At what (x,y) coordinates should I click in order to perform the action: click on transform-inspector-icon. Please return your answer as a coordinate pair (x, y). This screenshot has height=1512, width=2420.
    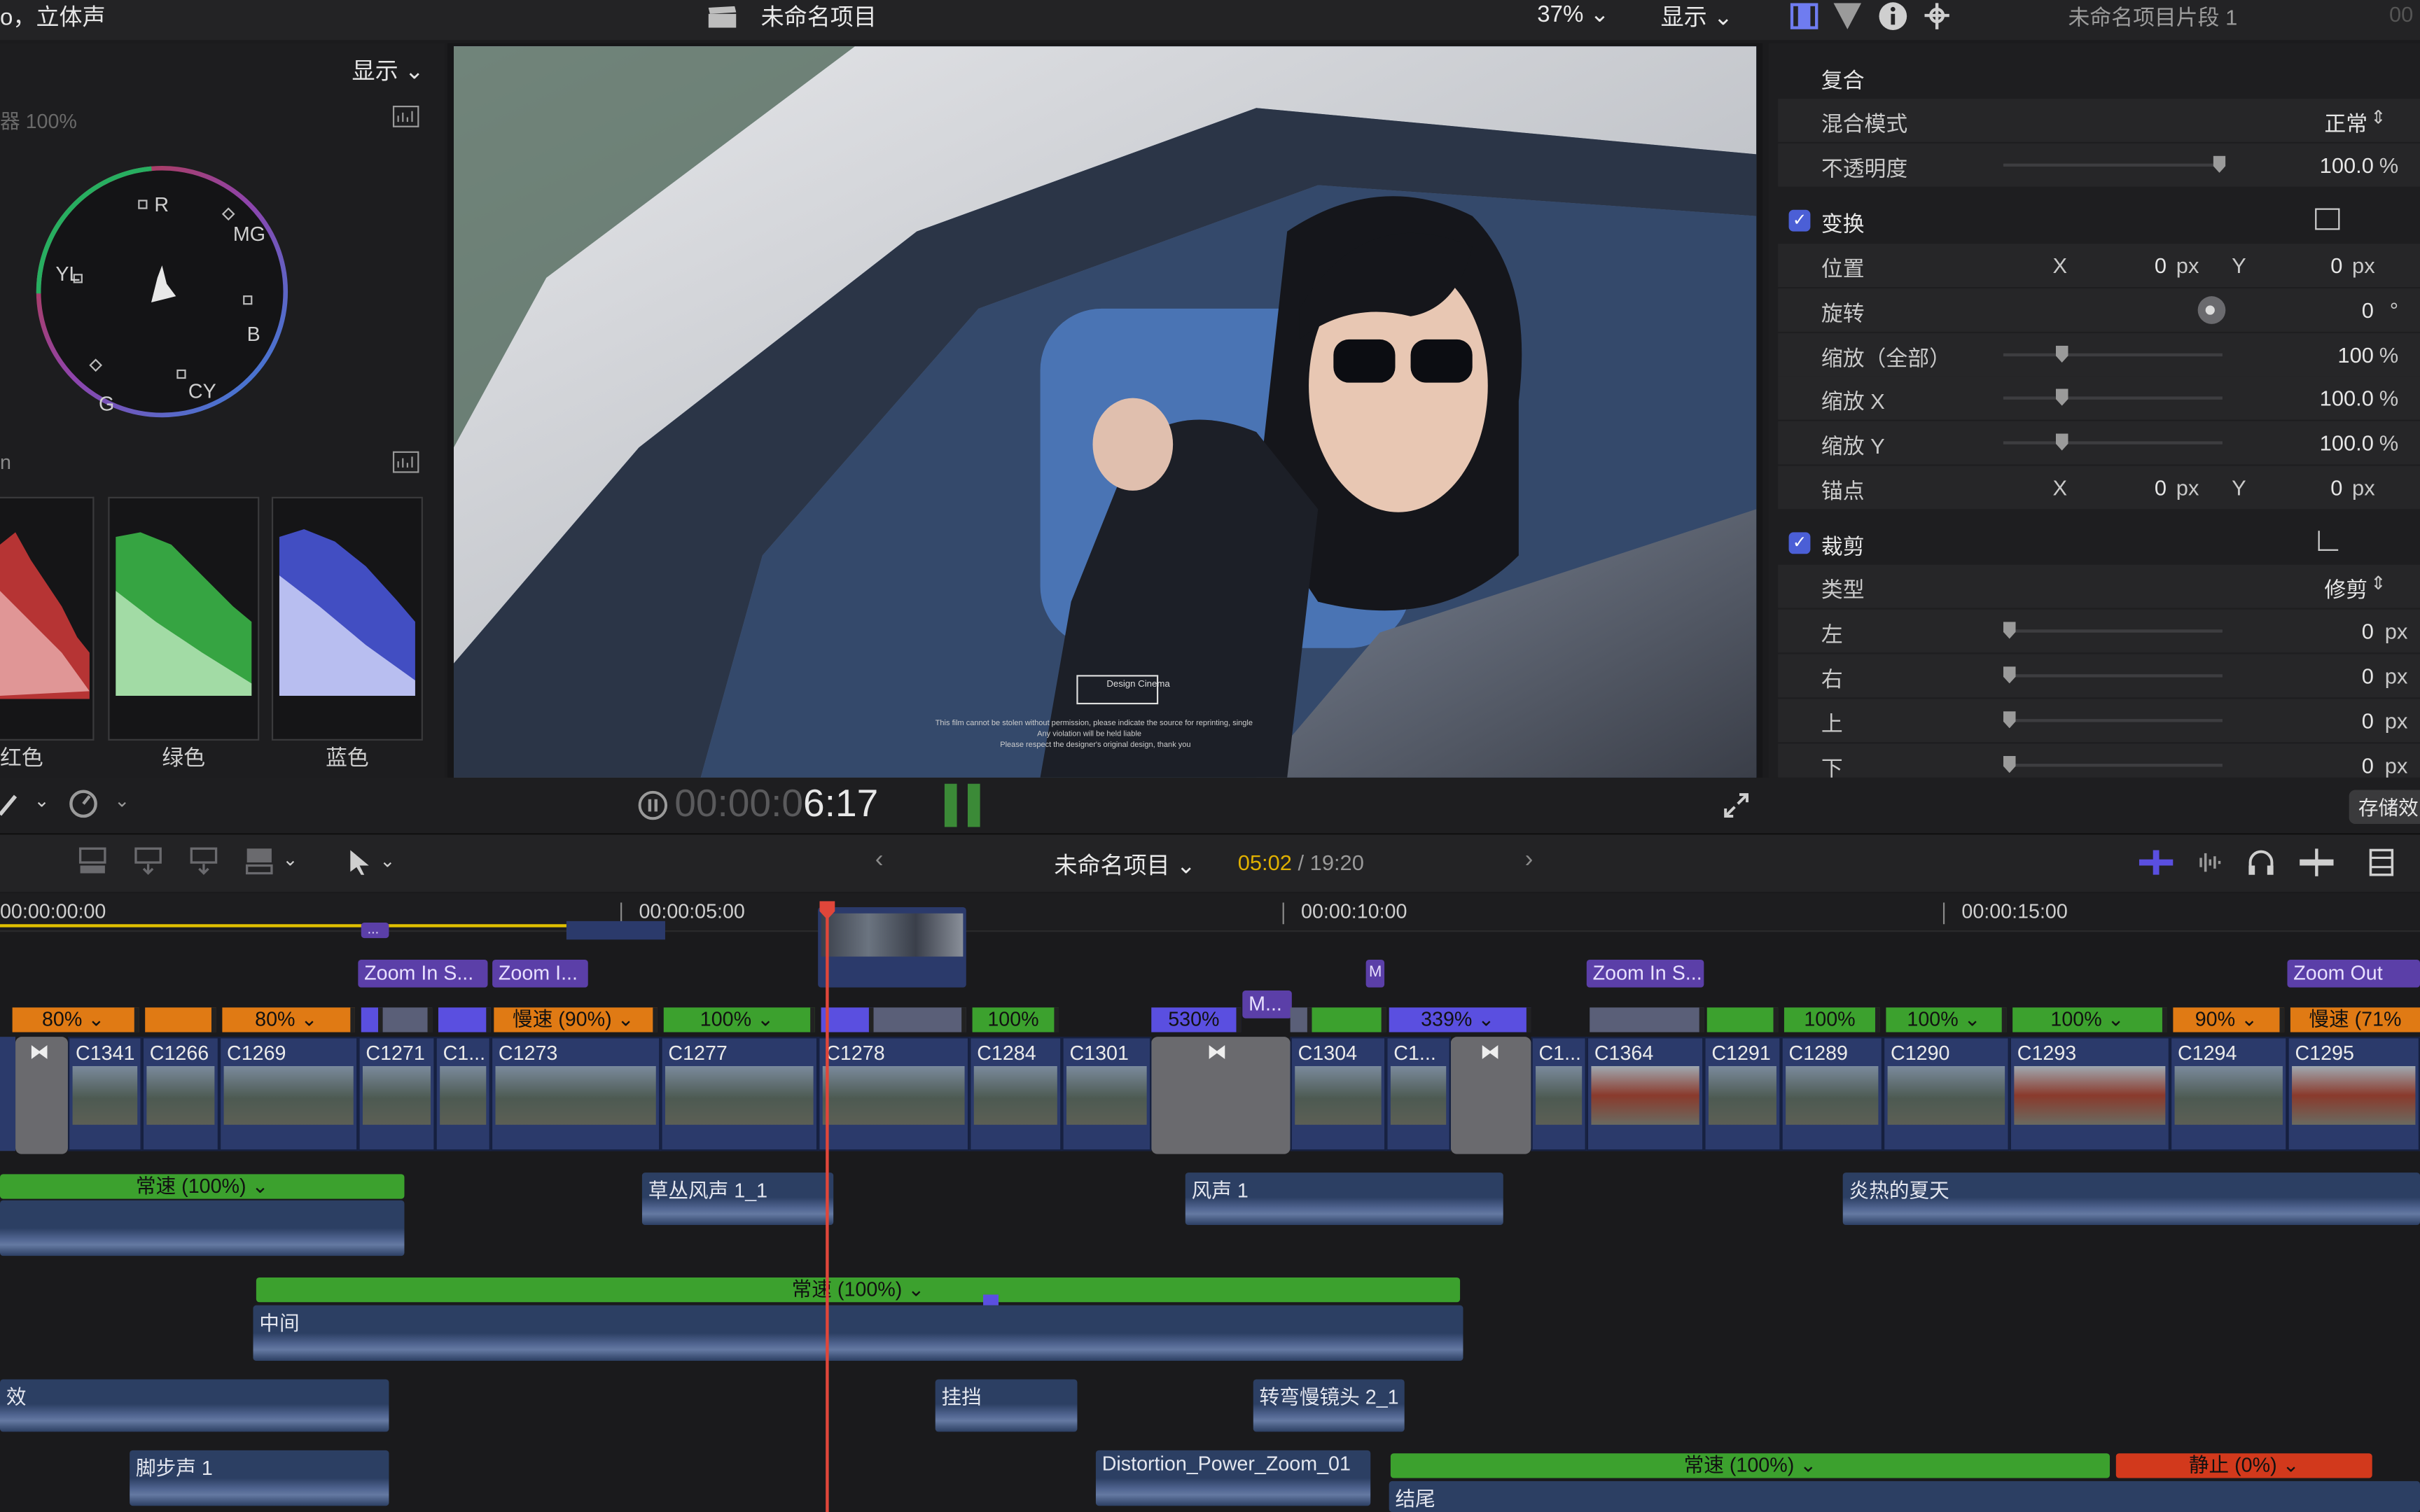
    Looking at the image, I should click on (1936, 16).